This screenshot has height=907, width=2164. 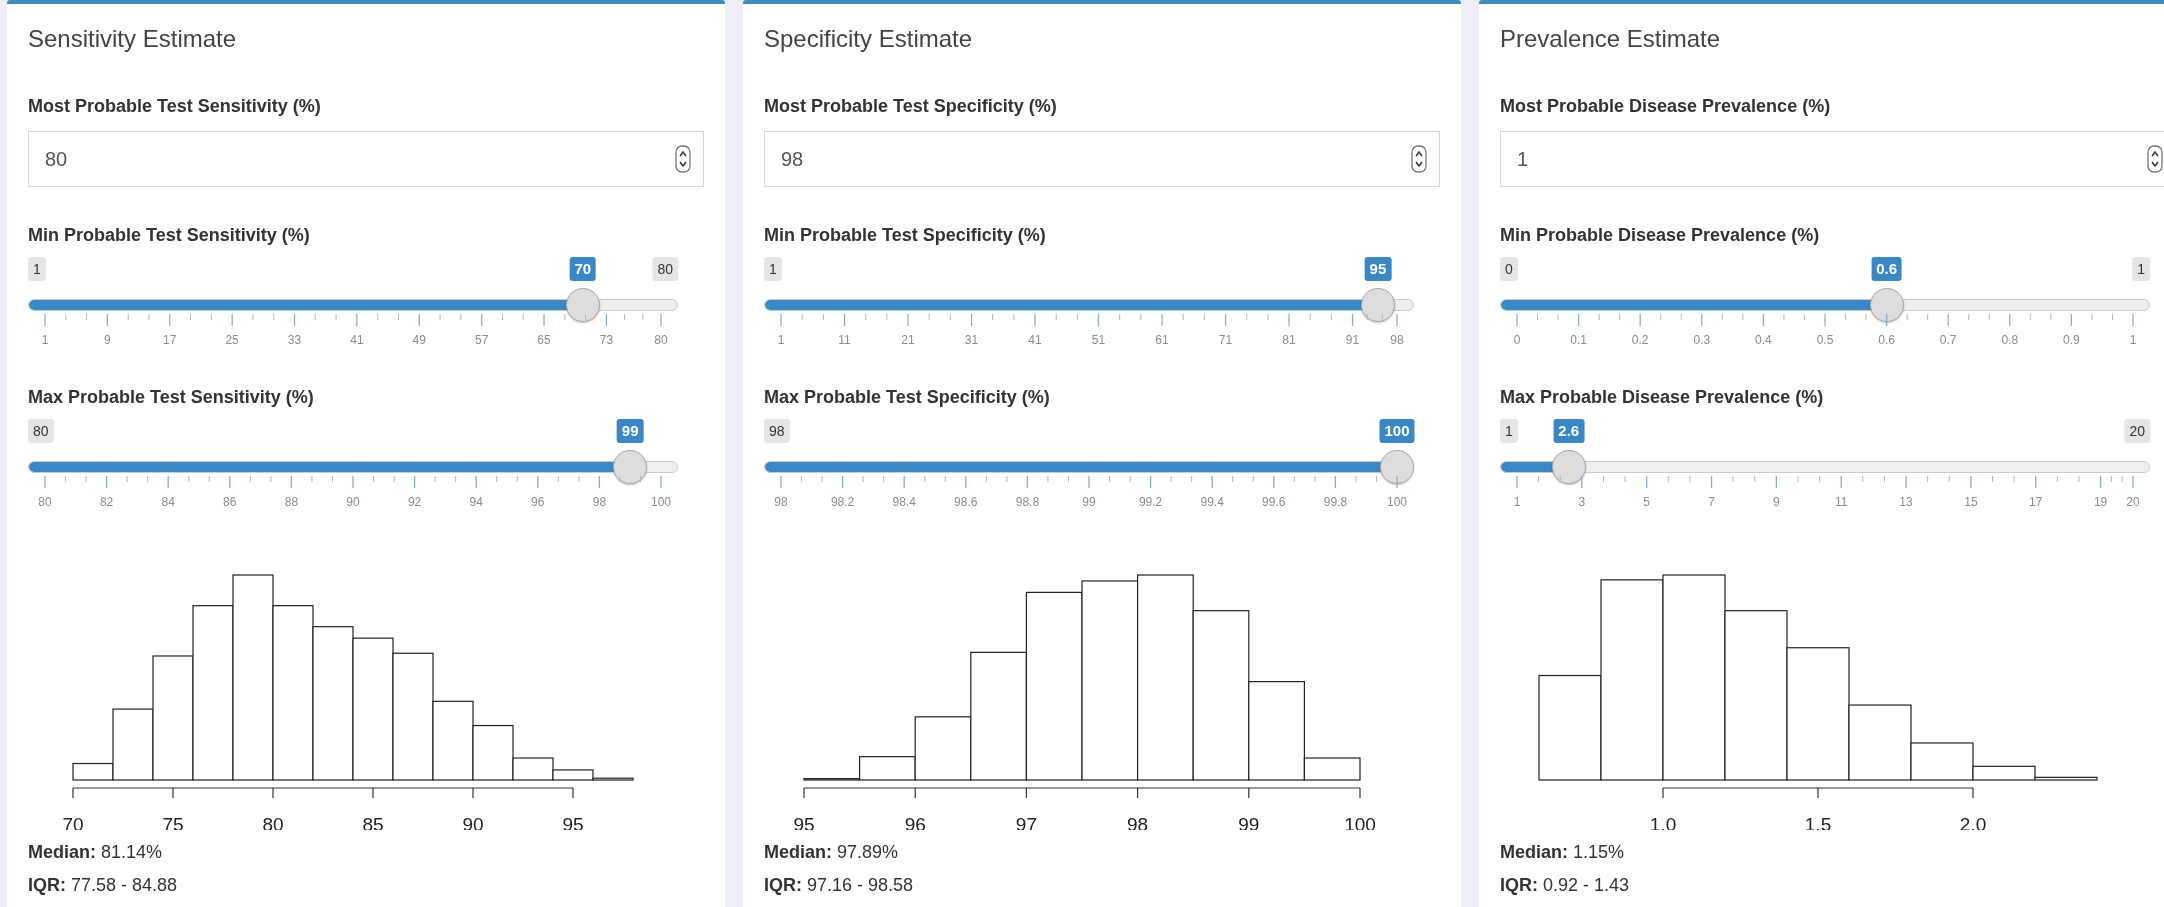 I want to click on tick-label: 98.4, so click(x=904, y=502).